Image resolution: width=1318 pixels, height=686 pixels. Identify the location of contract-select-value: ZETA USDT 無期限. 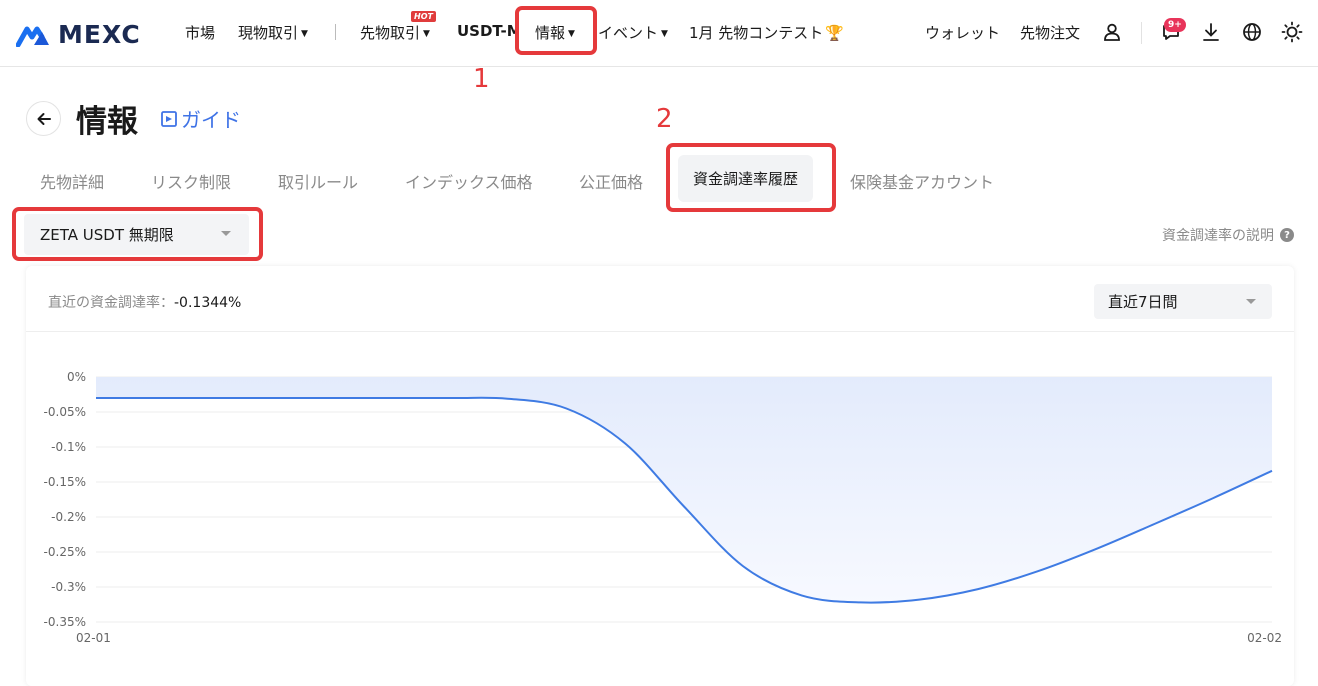
(107, 235).